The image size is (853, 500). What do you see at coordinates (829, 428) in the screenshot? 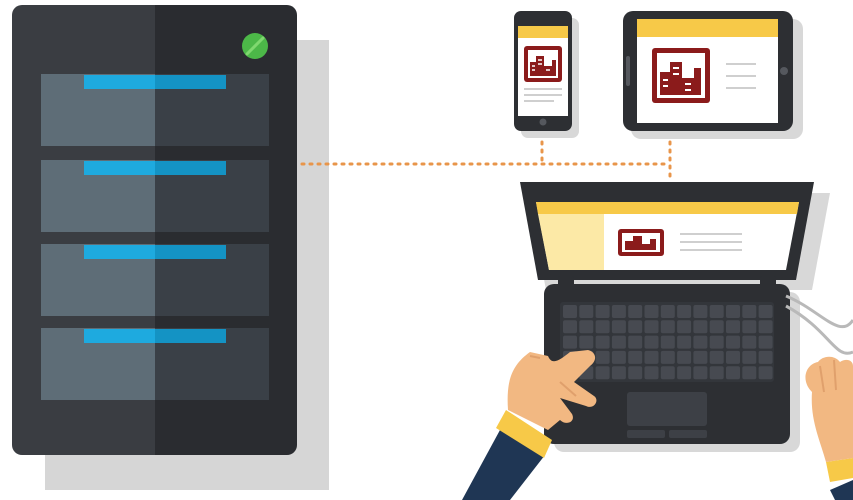
I see `right-hand` at bounding box center [829, 428].